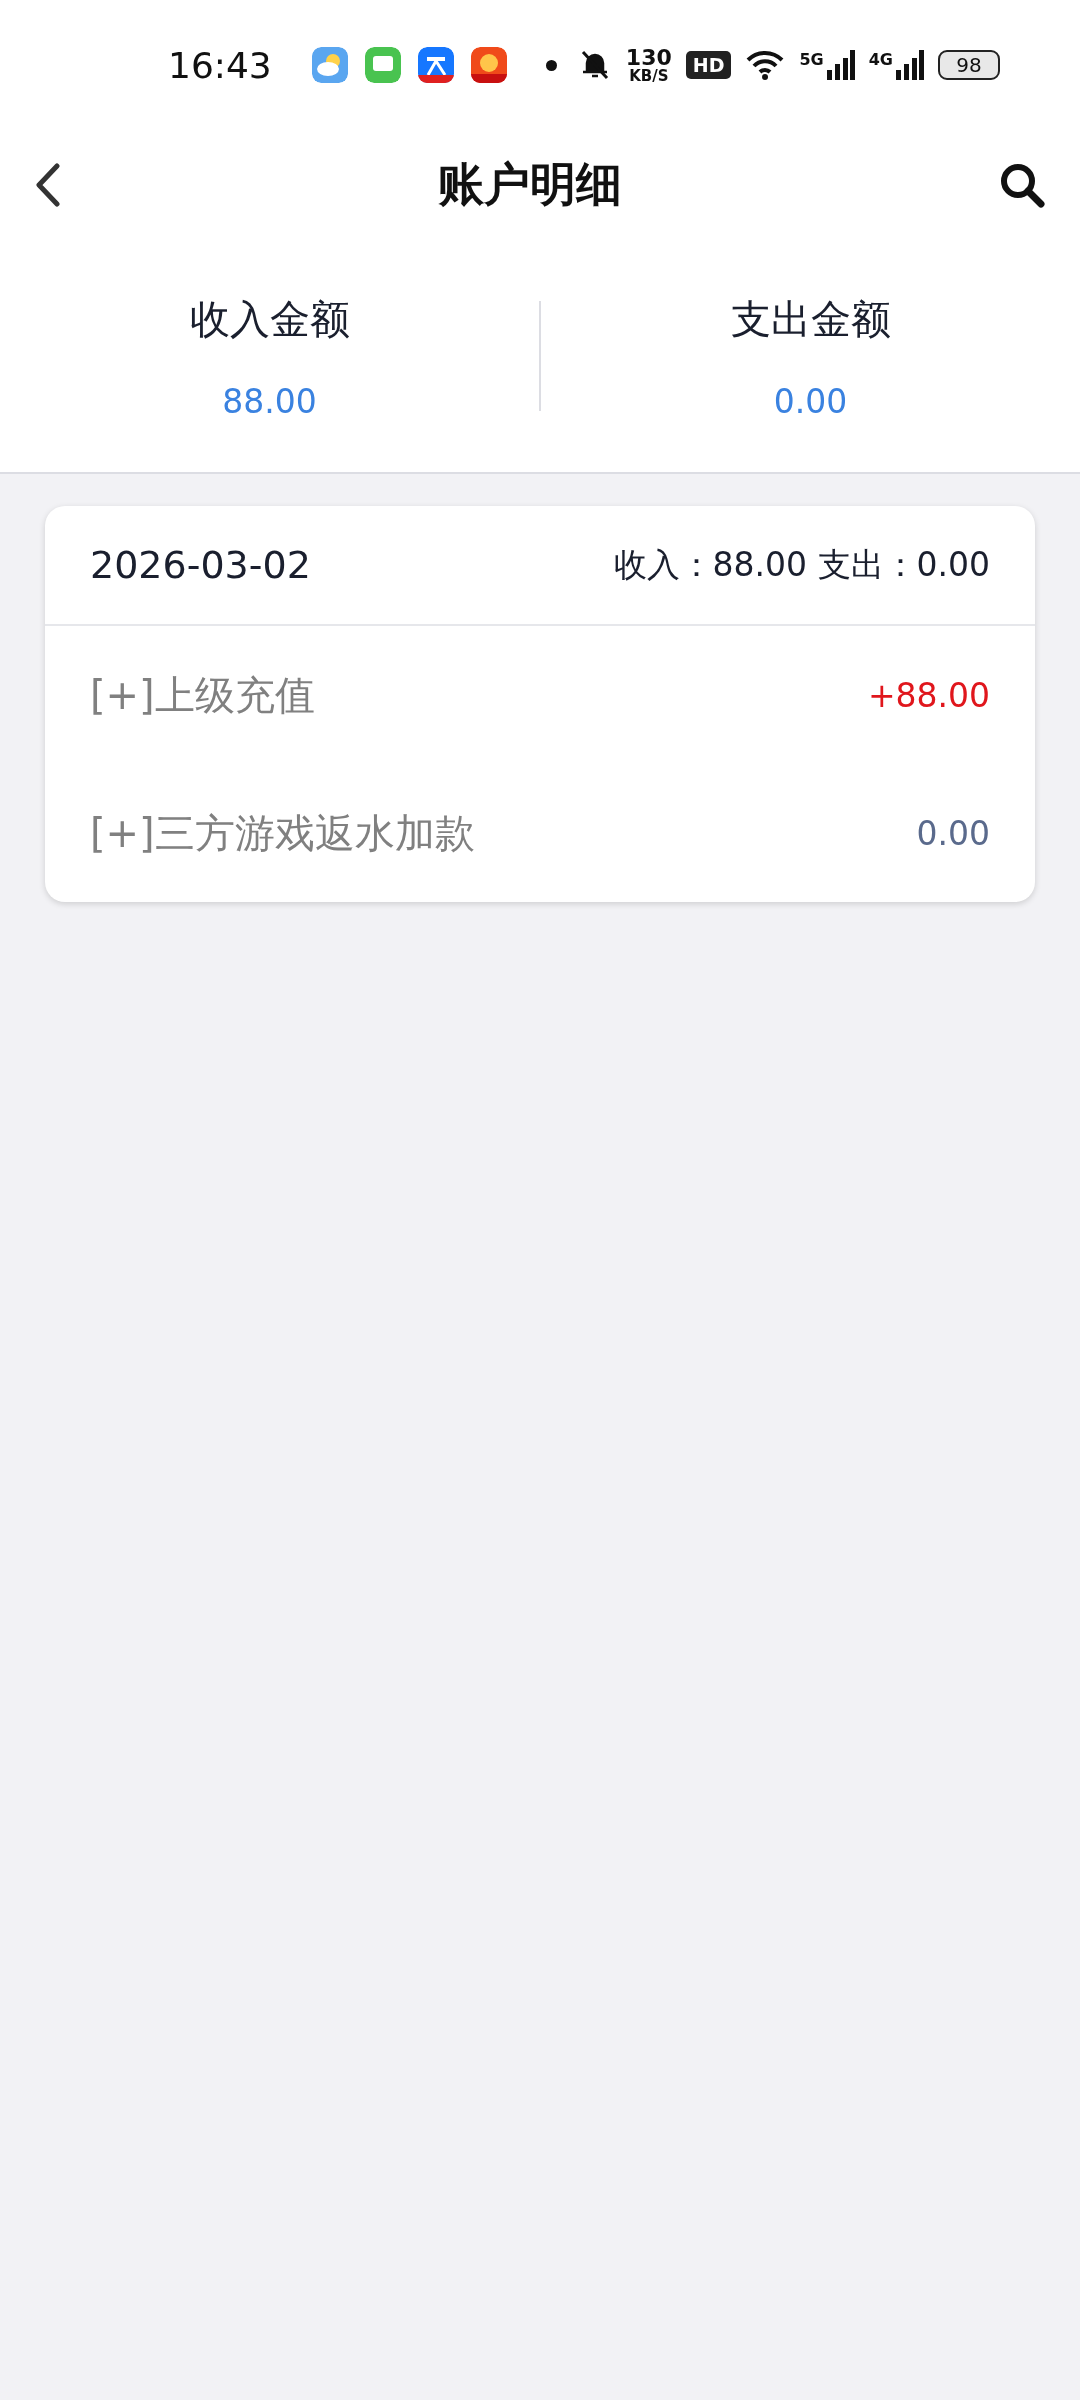  I want to click on battery-indicator: 98, so click(969, 65).